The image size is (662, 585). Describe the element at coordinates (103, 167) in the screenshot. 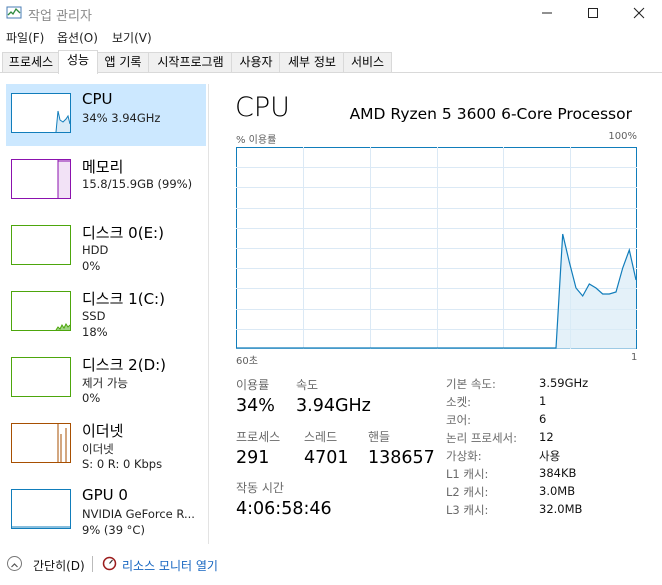

I see `device-name: 메모리` at that location.